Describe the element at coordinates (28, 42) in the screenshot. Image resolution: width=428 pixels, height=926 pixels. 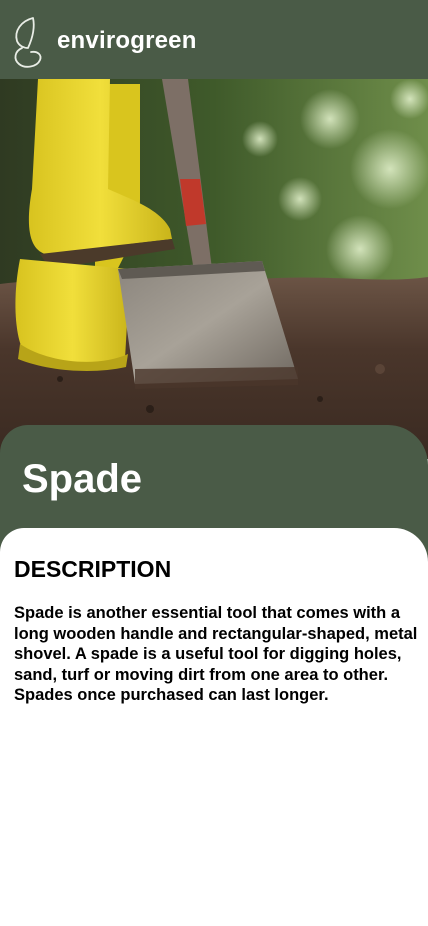
I see `leaf-g-logo-icon` at that location.